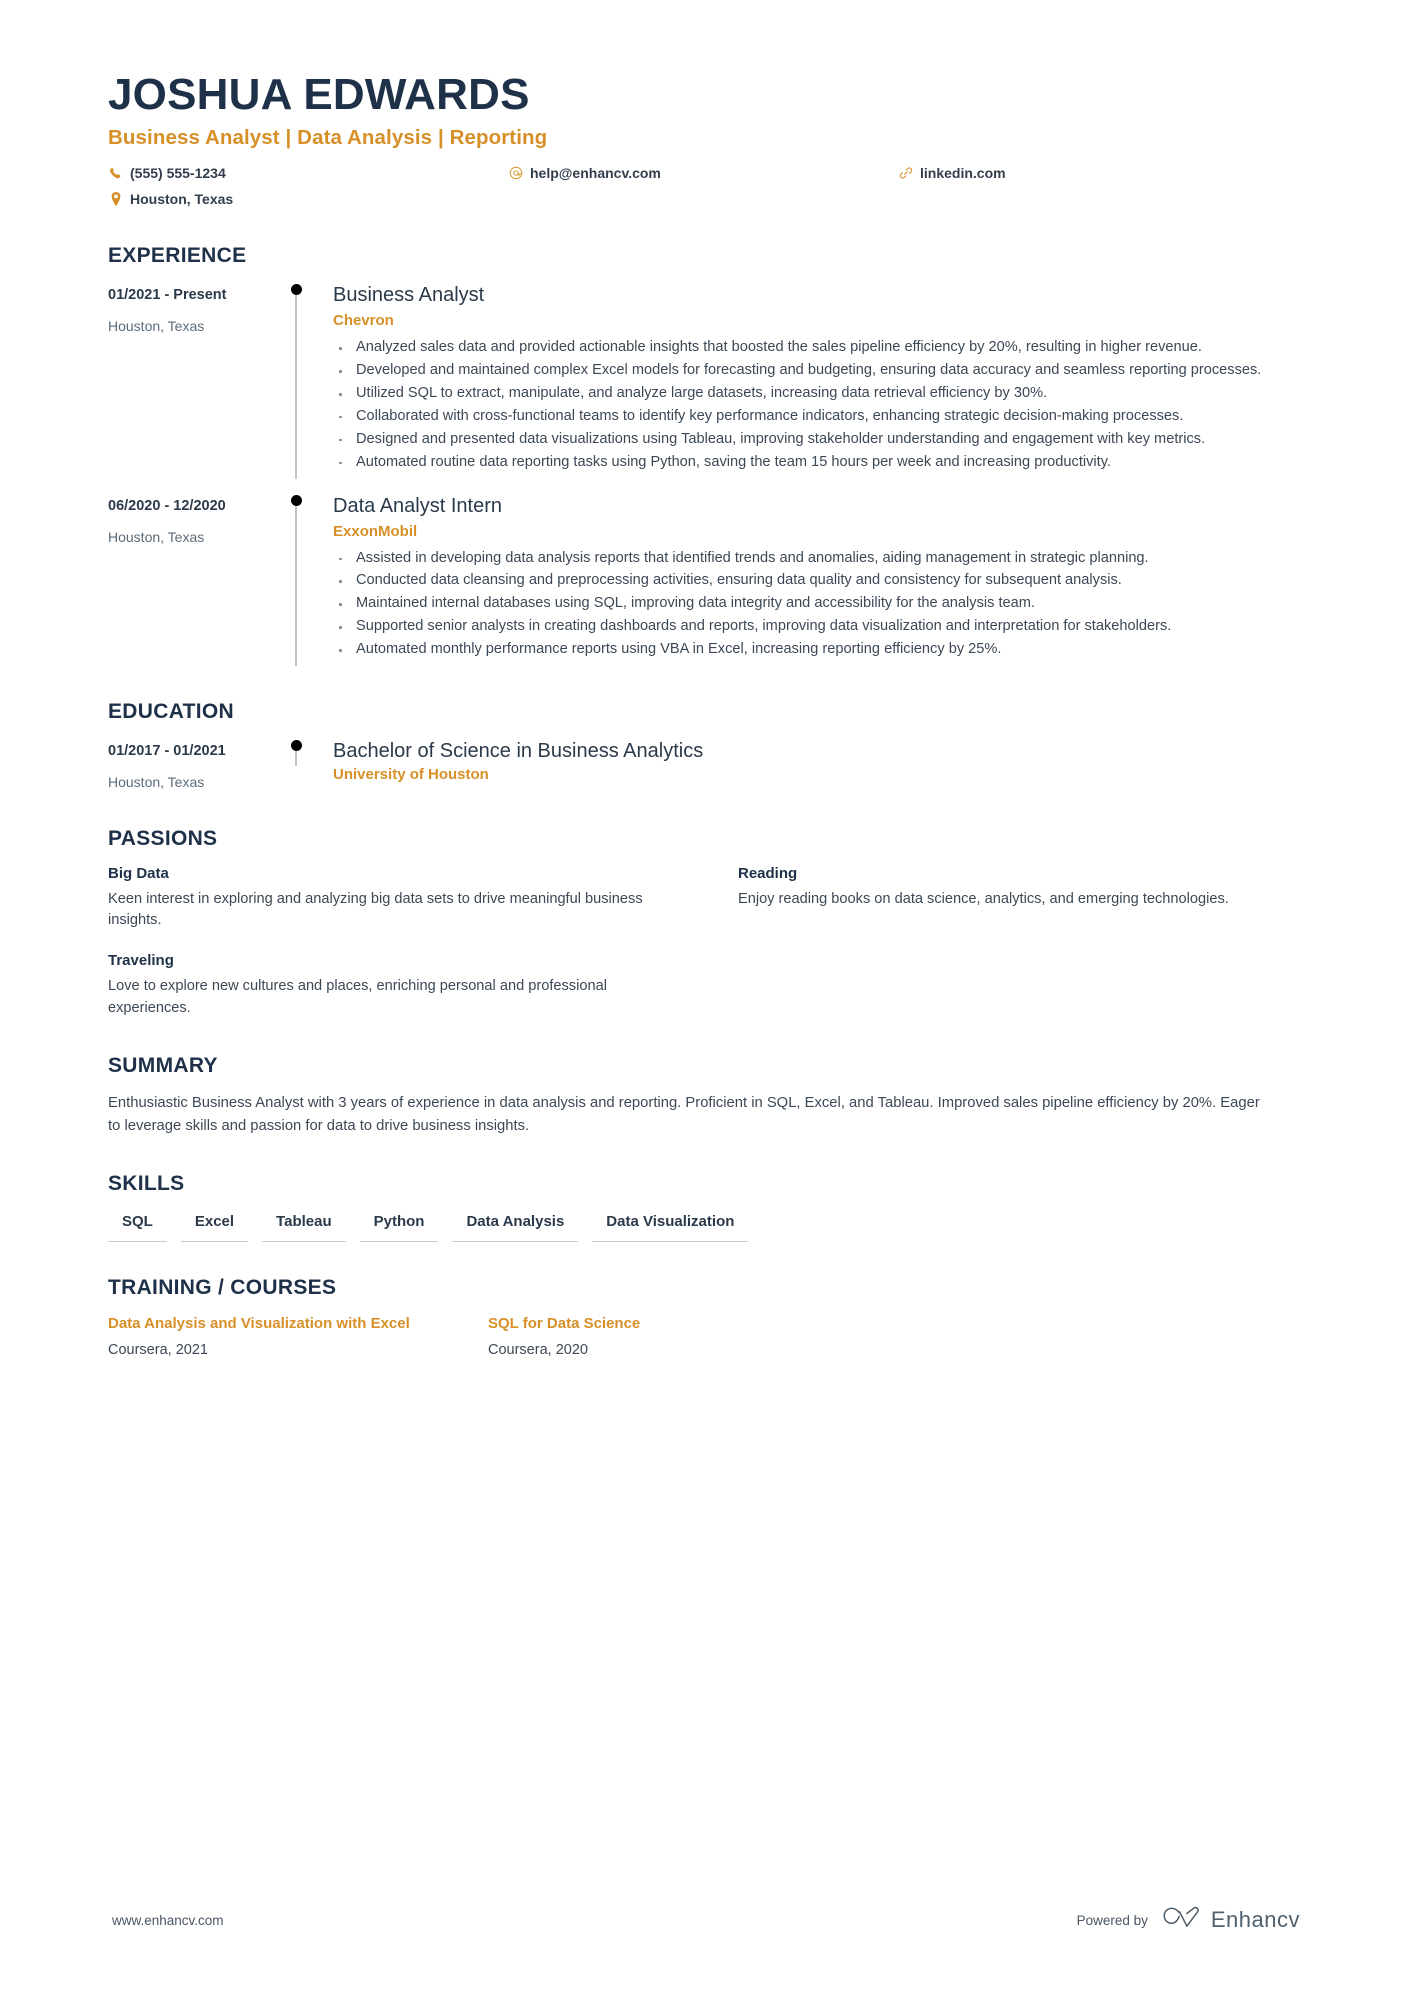  Describe the element at coordinates (375, 531) in the screenshot. I see `experience-company: ExxonMobil` at that location.